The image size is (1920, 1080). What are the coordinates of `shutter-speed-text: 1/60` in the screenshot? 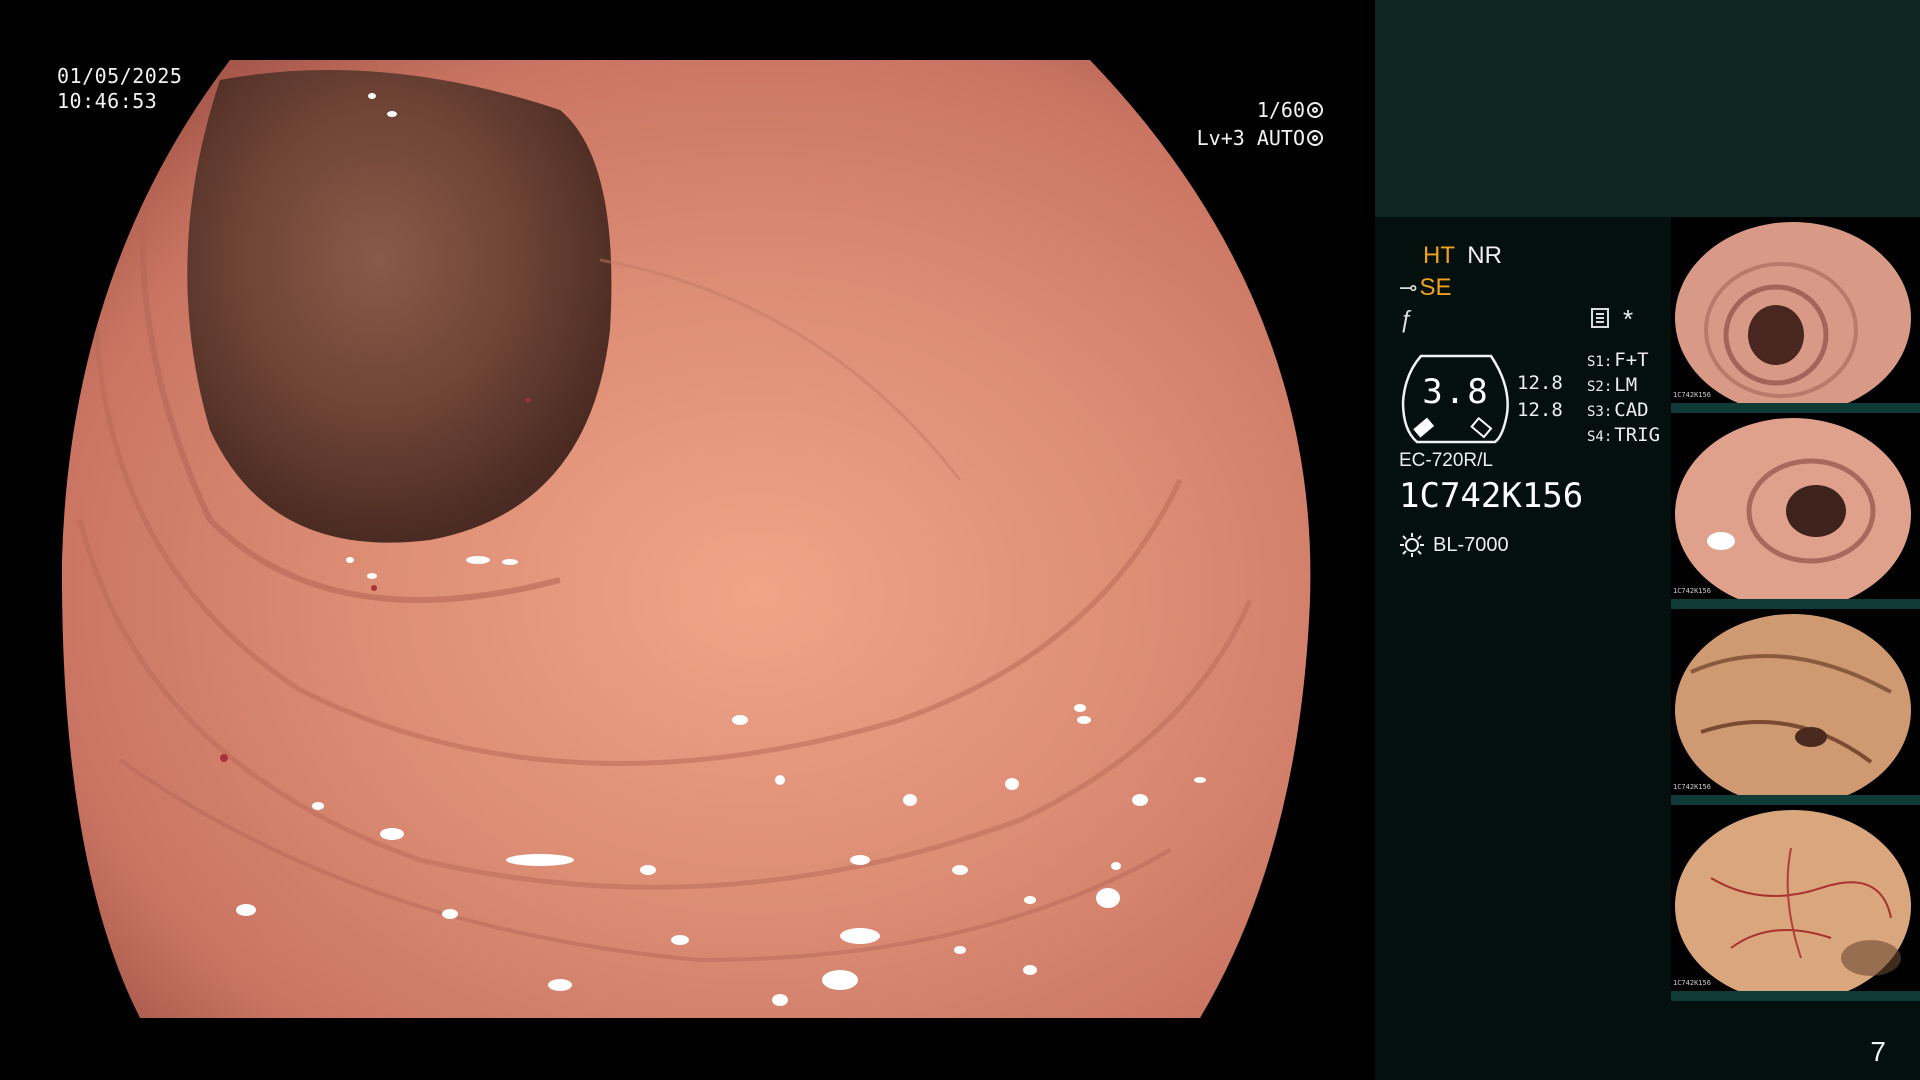 It's located at (1280, 110).